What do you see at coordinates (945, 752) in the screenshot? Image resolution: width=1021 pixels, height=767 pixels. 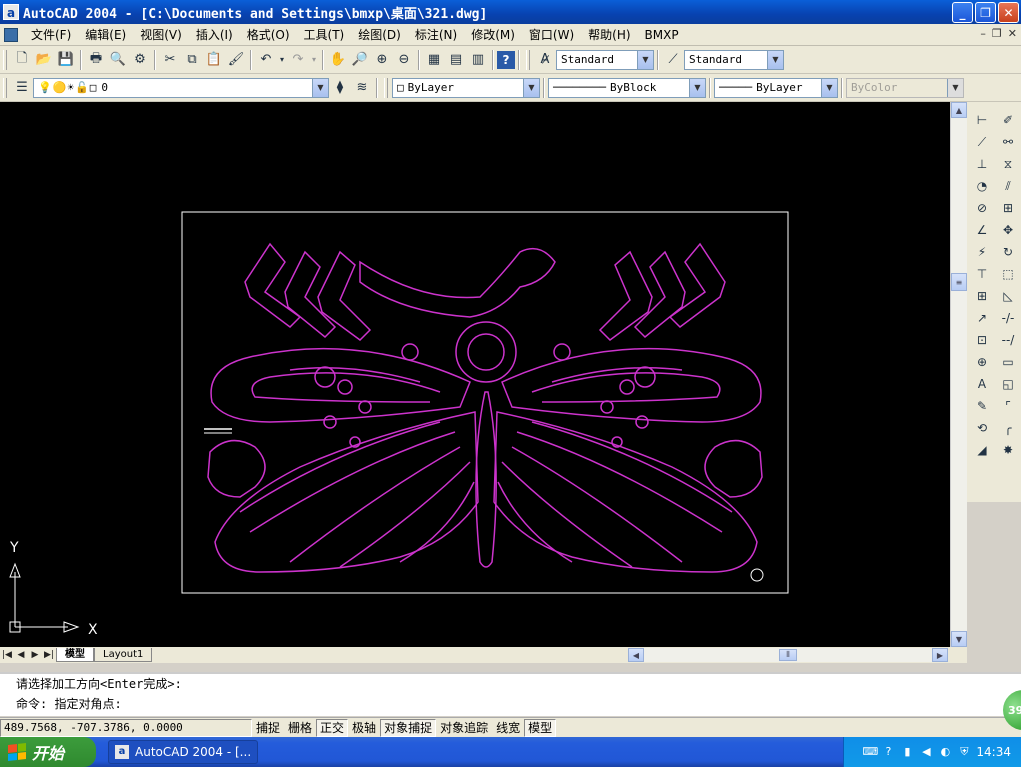 I see `network-icon: ◐` at bounding box center [945, 752].